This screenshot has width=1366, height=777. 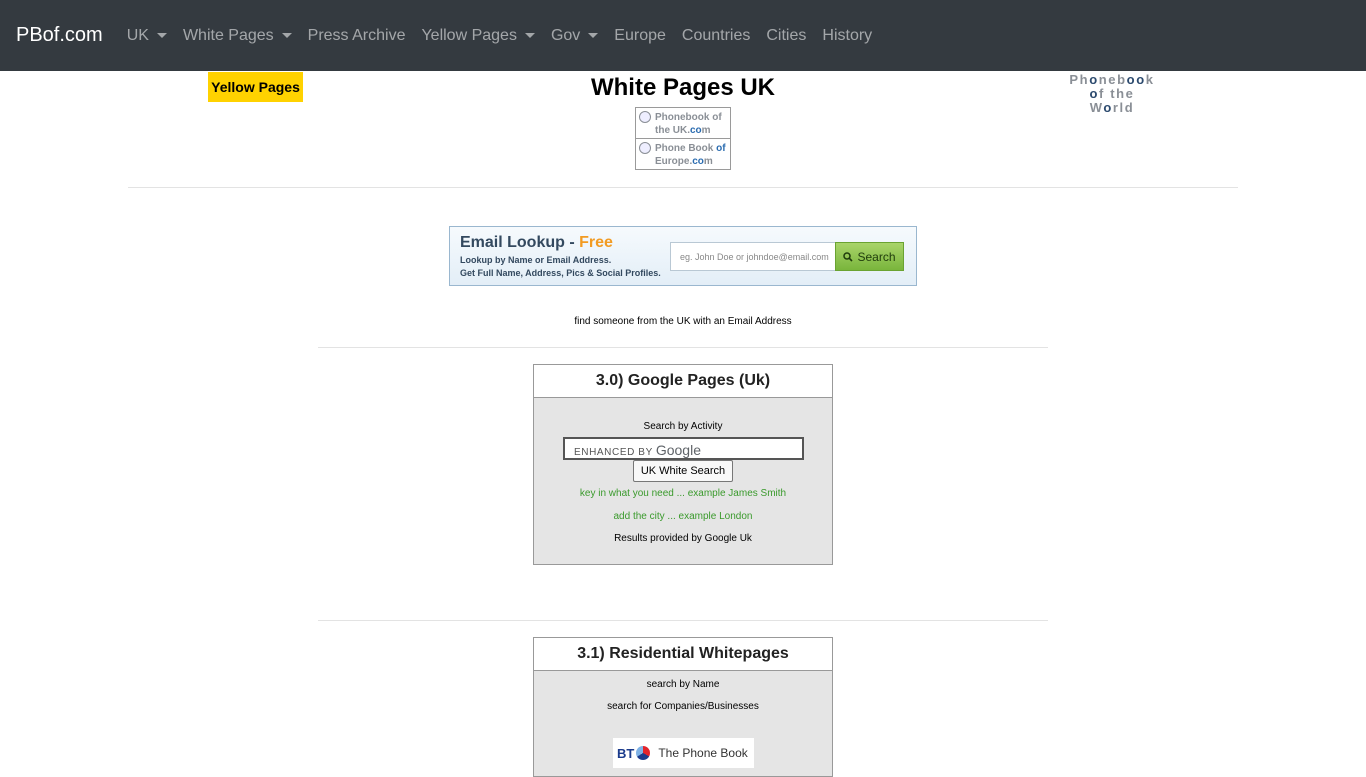 I want to click on phonebook-europe-logo: Phone Book of Europe.com, so click(x=683, y=154).